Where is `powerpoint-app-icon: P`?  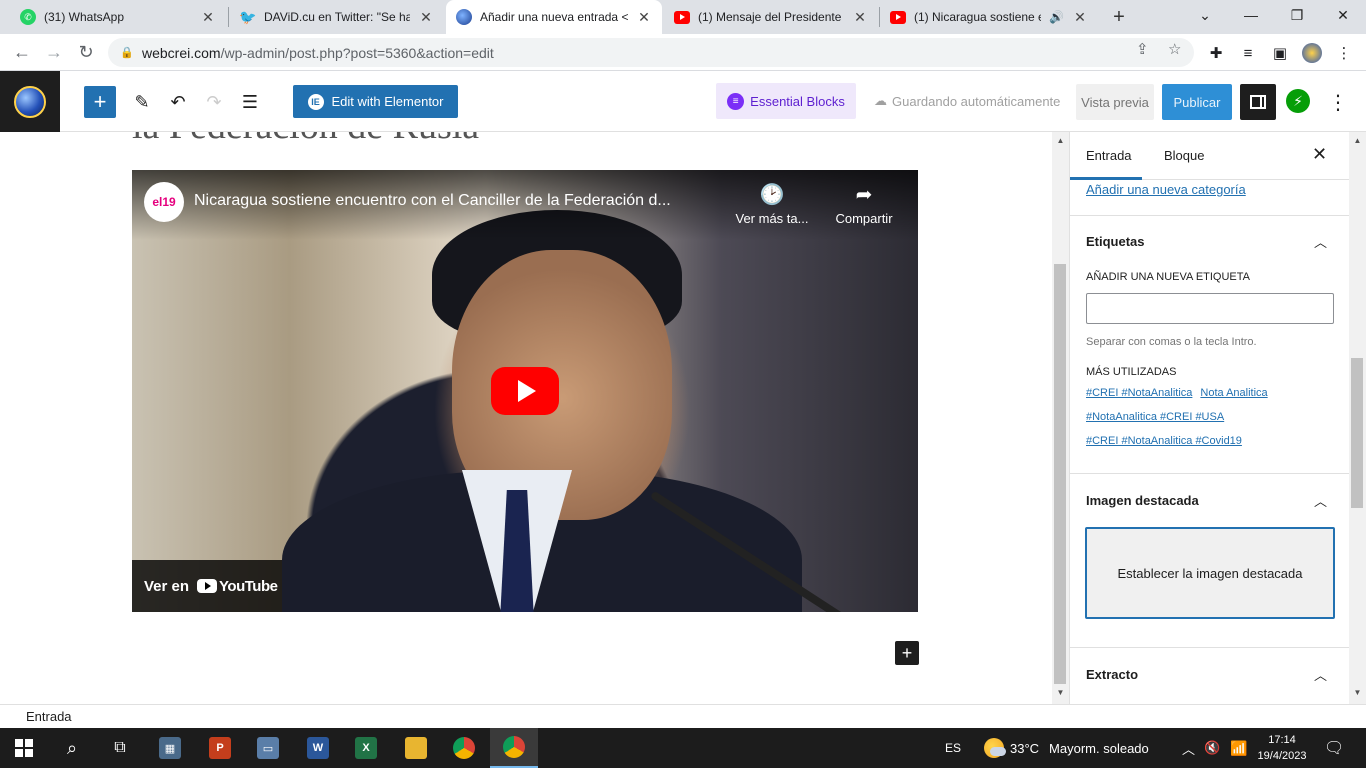
powerpoint-app-icon: P is located at coordinates (220, 748).